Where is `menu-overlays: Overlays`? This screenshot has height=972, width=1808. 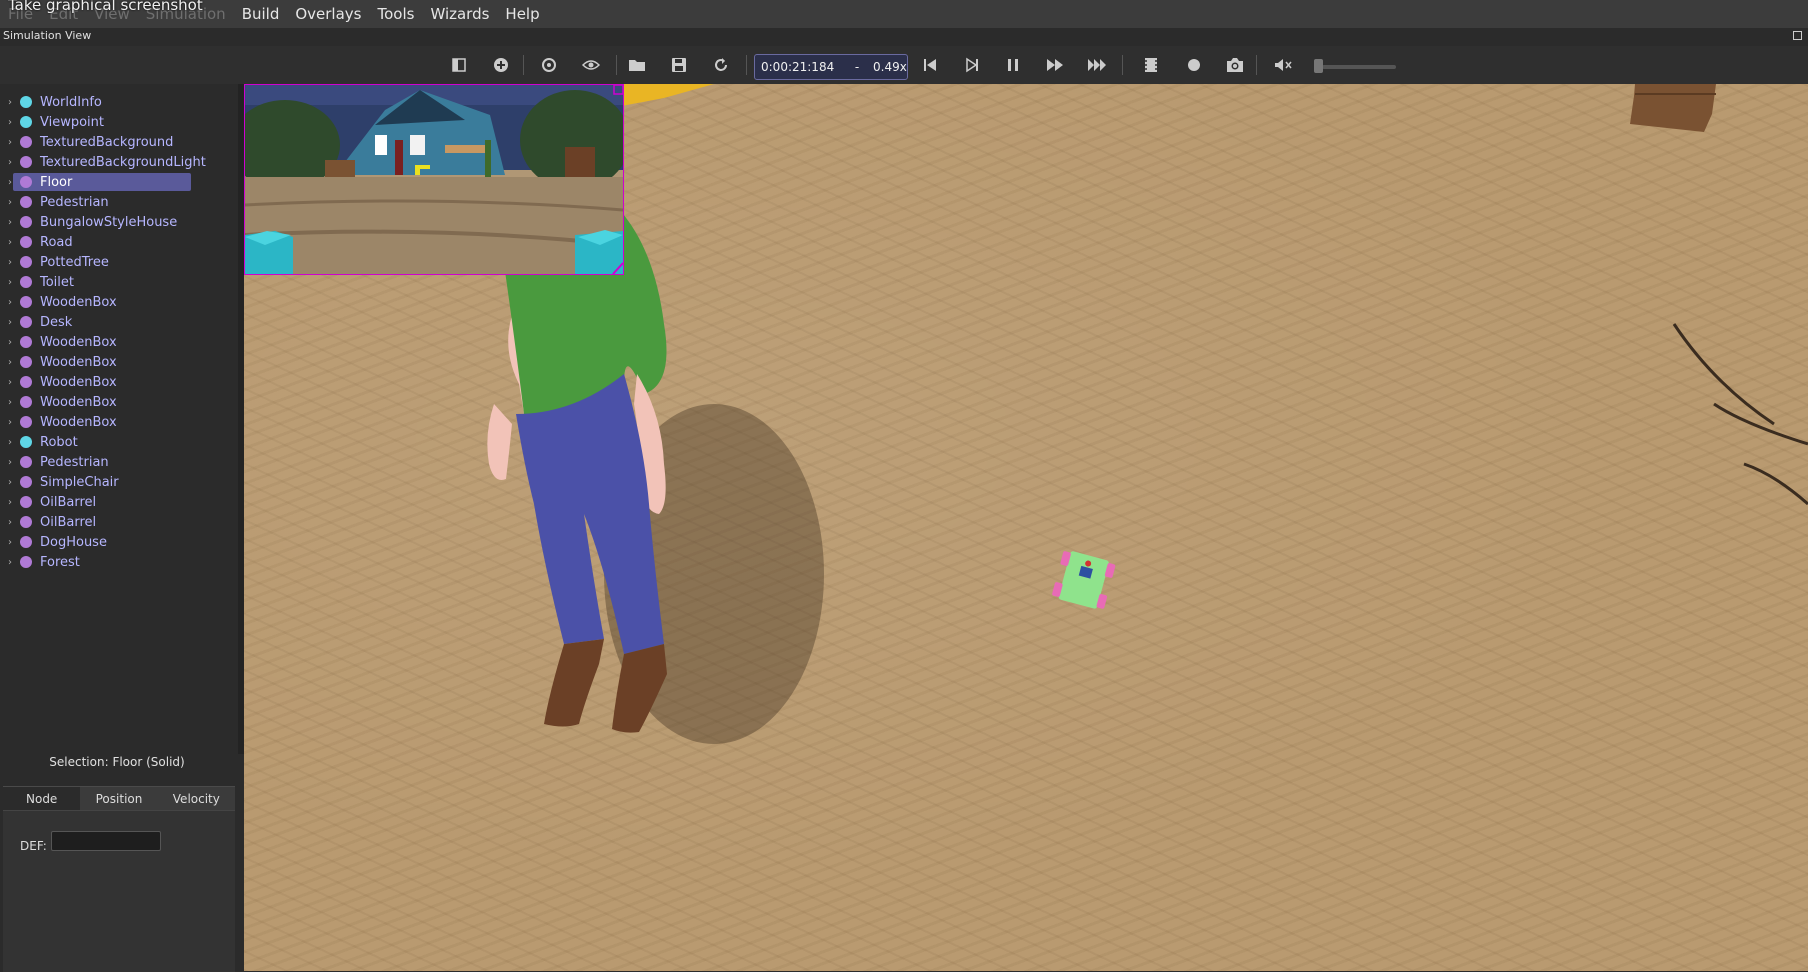 menu-overlays: Overlays is located at coordinates (328, 14).